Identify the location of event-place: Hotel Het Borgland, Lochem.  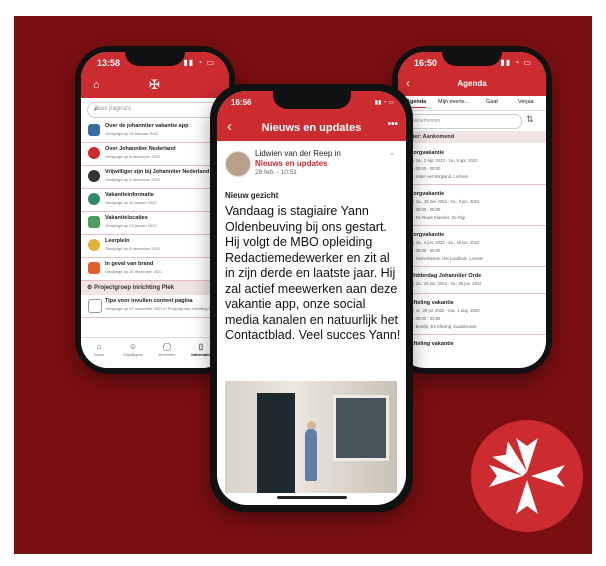
(442, 176).